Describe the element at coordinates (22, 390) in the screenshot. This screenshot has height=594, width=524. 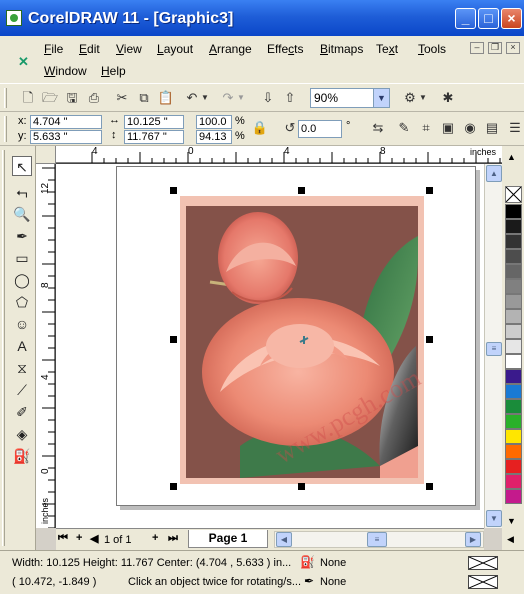
I see `eyedropper-tool-icon: ⟋` at that location.